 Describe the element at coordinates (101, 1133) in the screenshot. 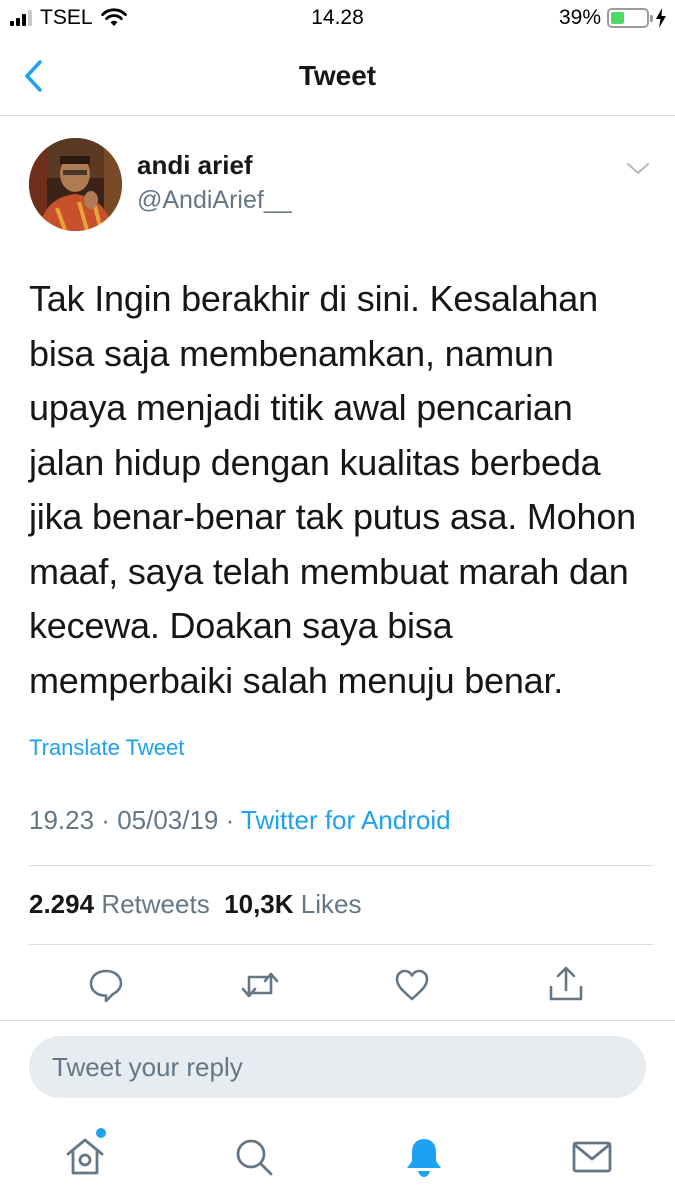

I see `notification-dot` at that location.